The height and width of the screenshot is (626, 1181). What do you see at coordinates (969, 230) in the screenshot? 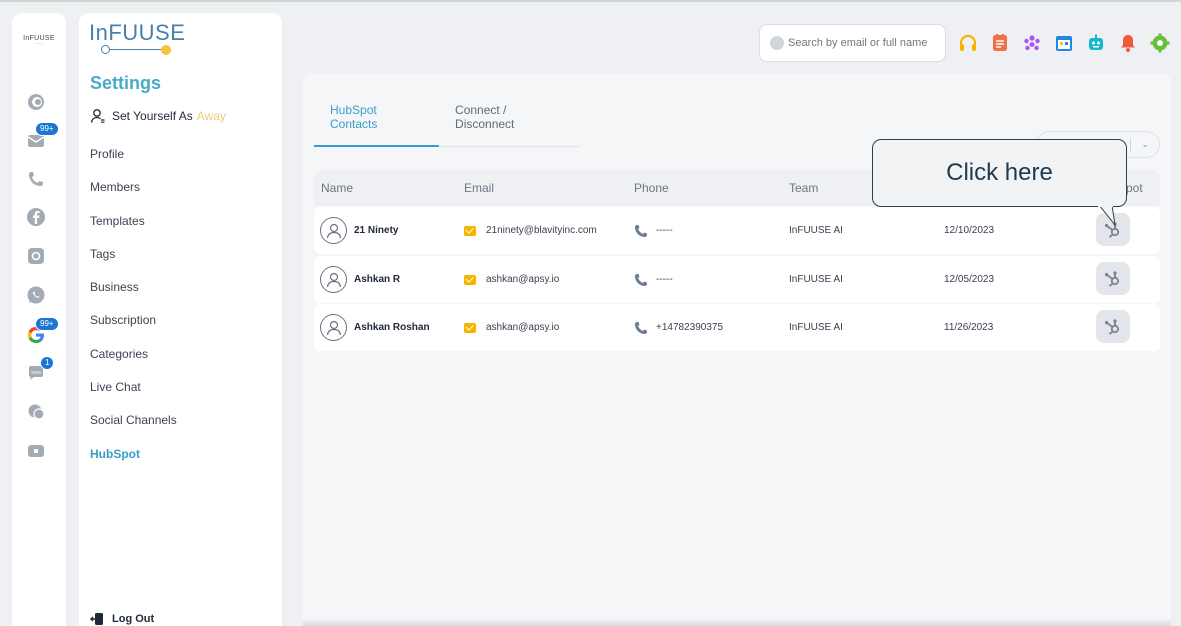
I see `contact-date: 12/10/2023` at bounding box center [969, 230].